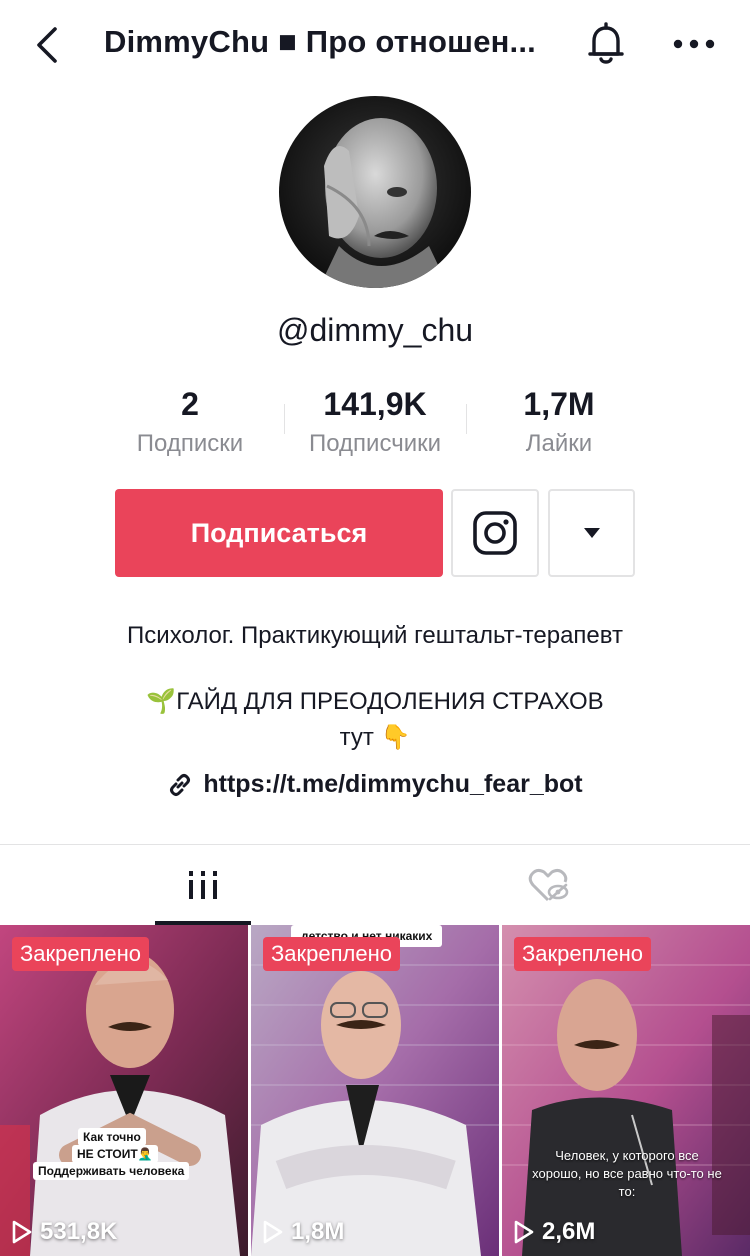 The width and height of the screenshot is (750, 1256). I want to click on profile-stats: 2 Подписки 141,9K Подписчики 1,7M Лайки, so click(375, 426).